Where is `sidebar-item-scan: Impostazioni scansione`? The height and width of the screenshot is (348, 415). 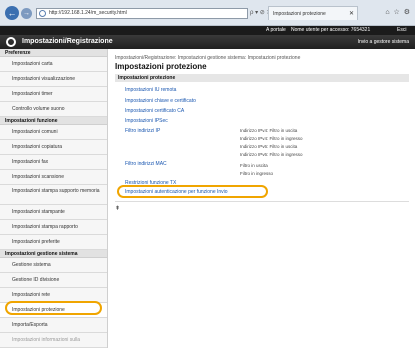
sidebar-item-scan: Impostazioni scansione is located at coordinates (53, 177).